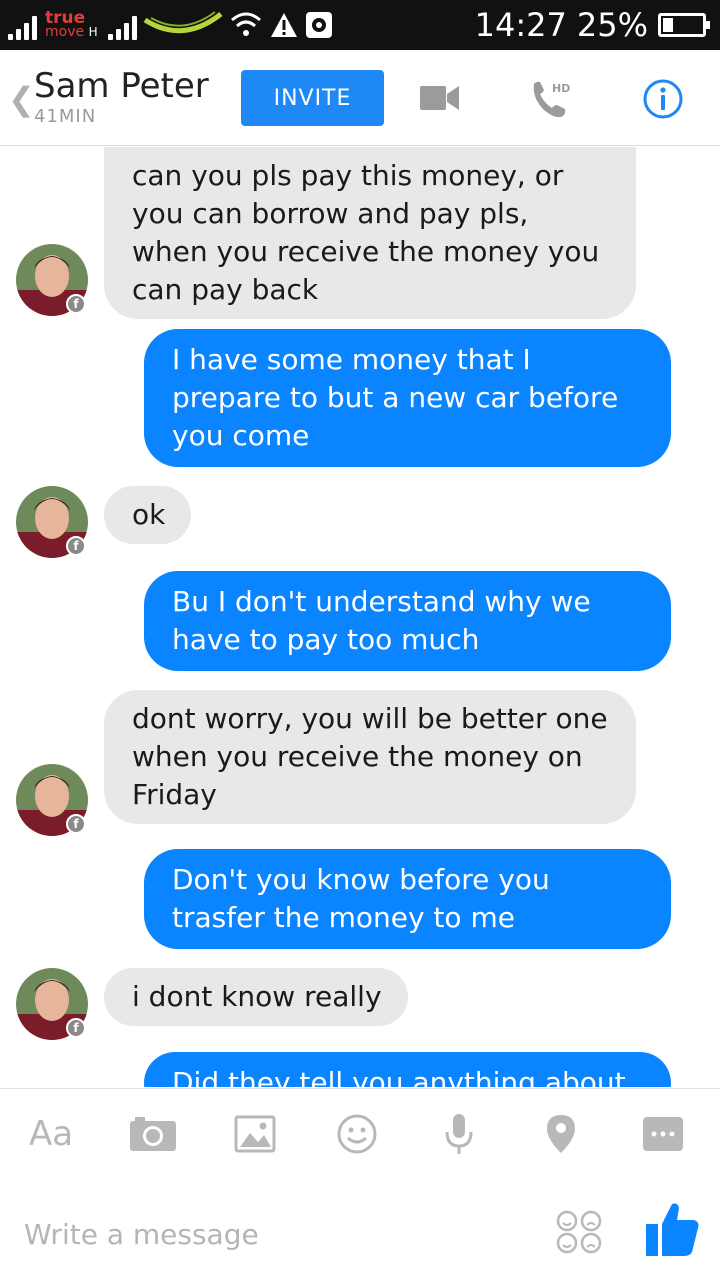 The width and height of the screenshot is (720, 1280). I want to click on message-text: i dont know really, so click(257, 996).